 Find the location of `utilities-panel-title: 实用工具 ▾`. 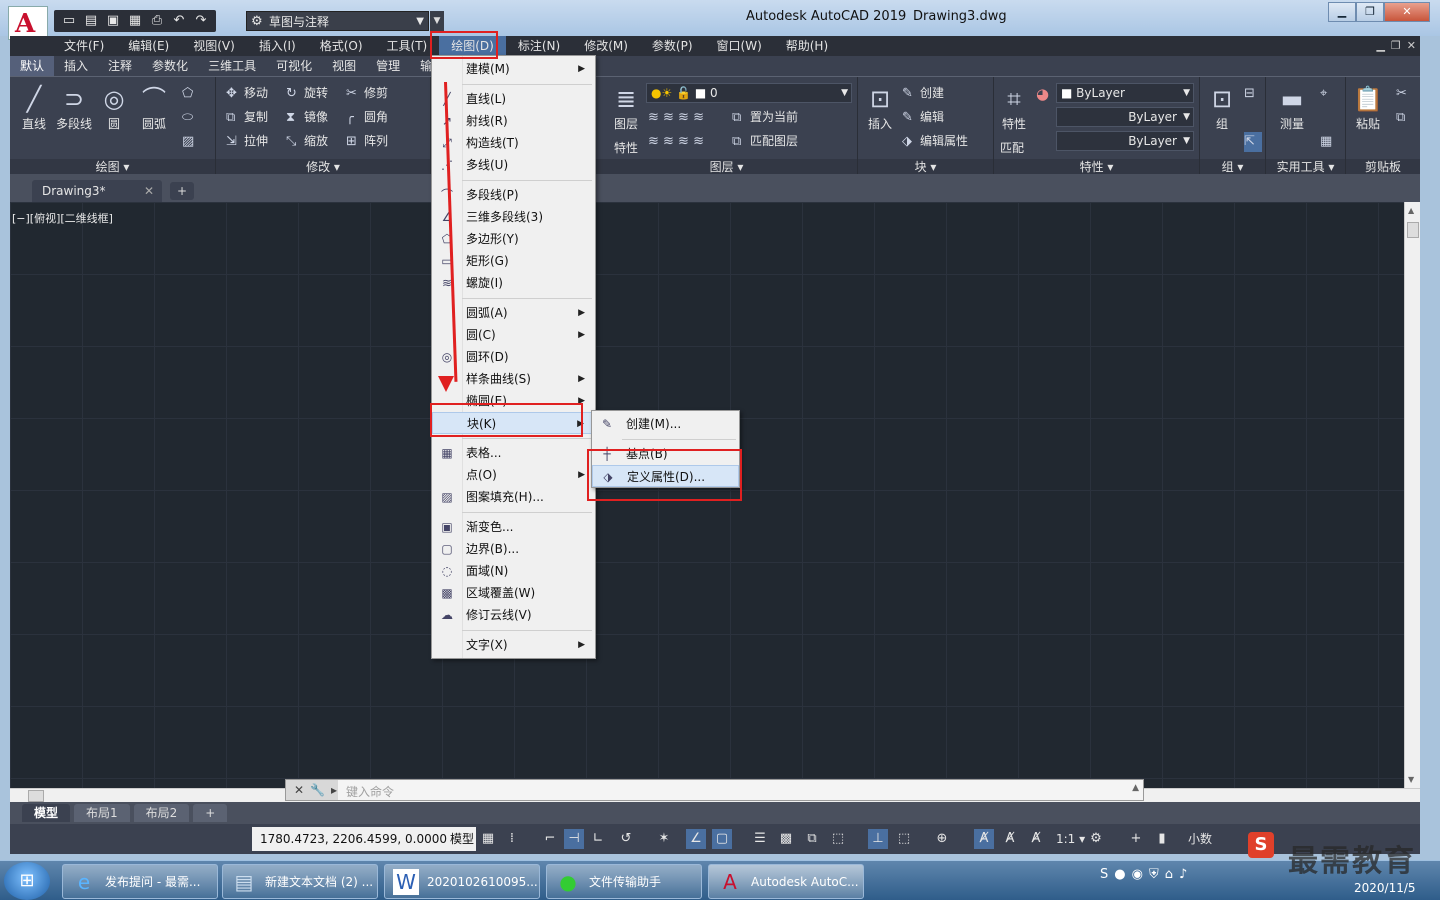

utilities-panel-title: 实用工具 ▾ is located at coordinates (1305, 167).